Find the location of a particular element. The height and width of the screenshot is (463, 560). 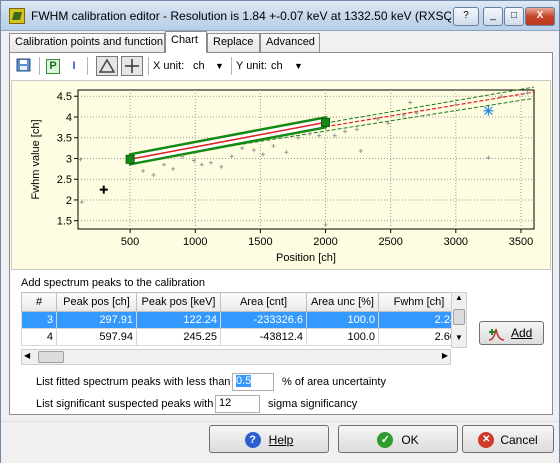

x-tick-label: 2000 is located at coordinates (325, 242).